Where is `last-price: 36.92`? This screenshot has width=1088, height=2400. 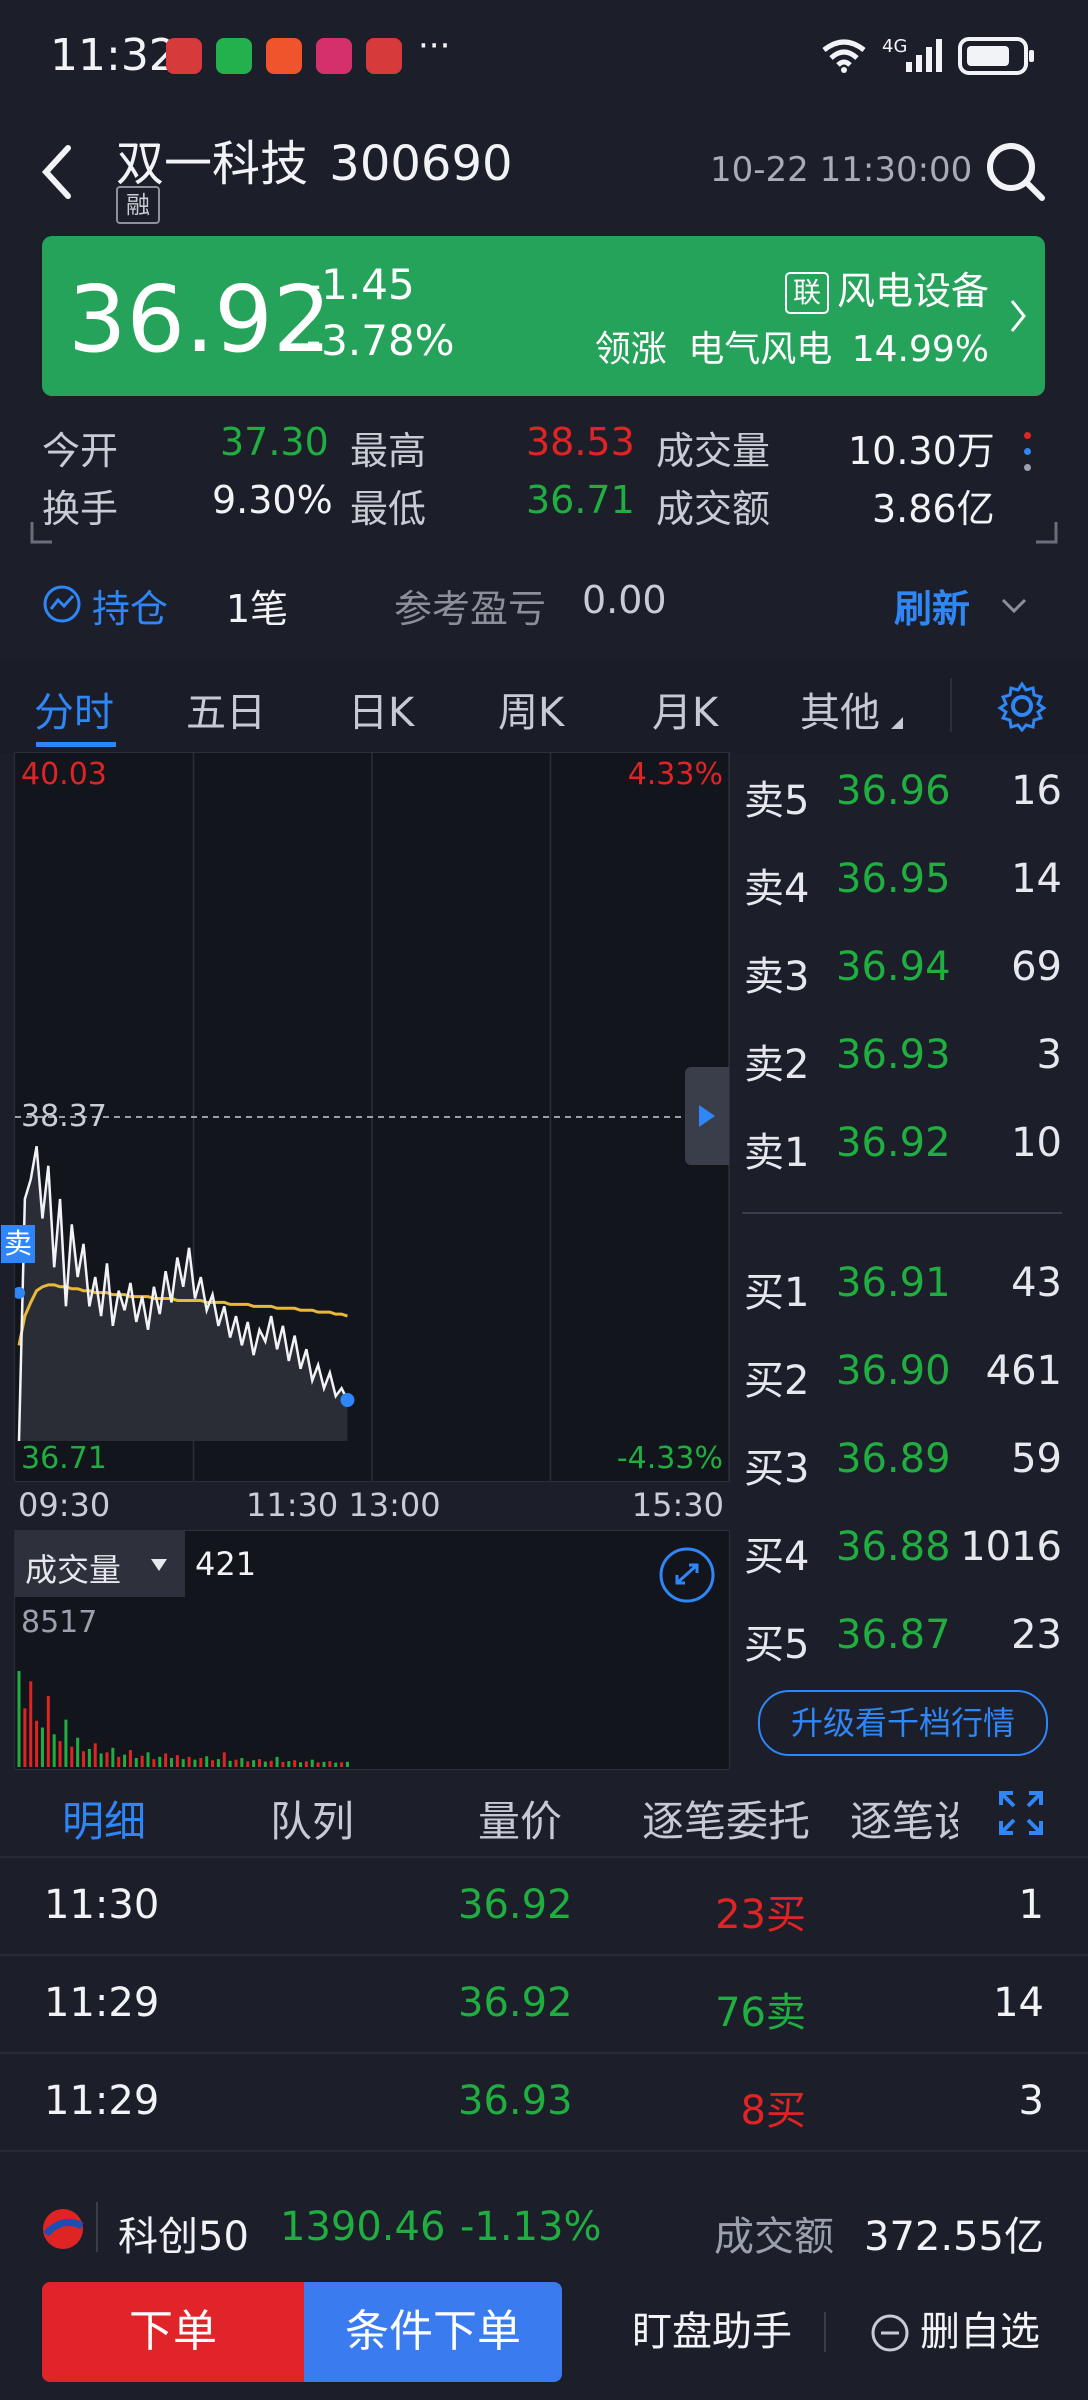
last-price: 36.92 is located at coordinates (200, 319).